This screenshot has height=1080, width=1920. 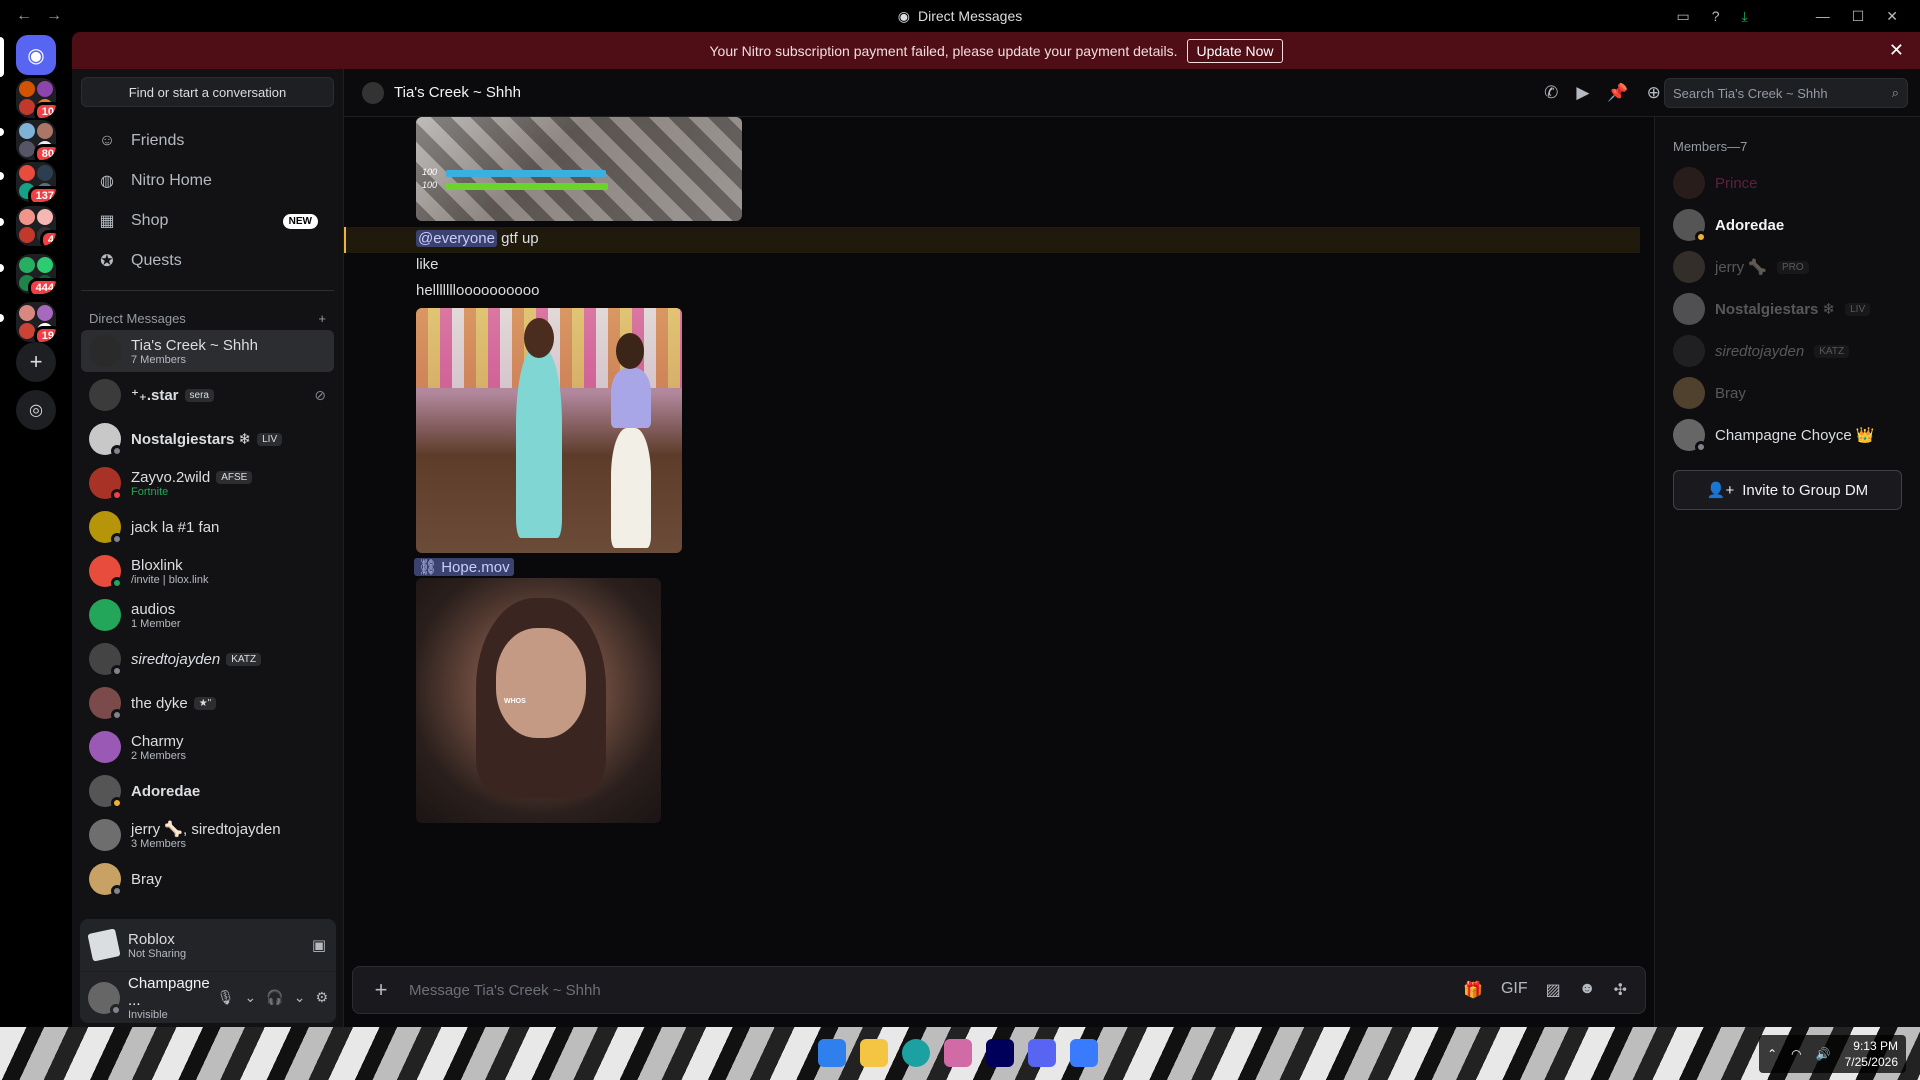 What do you see at coordinates (1823, 16) in the screenshot?
I see `minimize-icon: —` at bounding box center [1823, 16].